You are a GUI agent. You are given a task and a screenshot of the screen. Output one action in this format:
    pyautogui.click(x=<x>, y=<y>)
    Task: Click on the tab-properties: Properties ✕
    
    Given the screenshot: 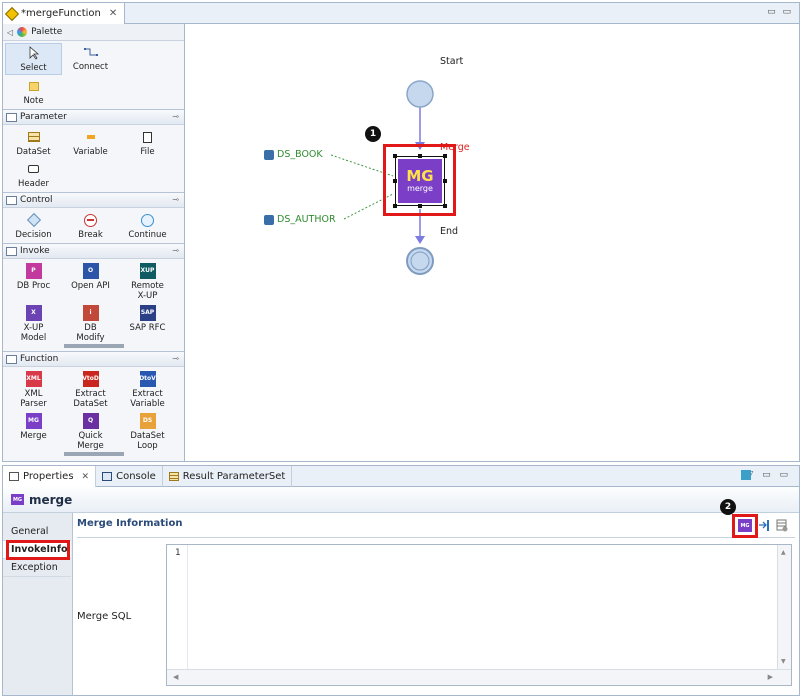 What is the action you would take?
    pyautogui.click(x=50, y=476)
    